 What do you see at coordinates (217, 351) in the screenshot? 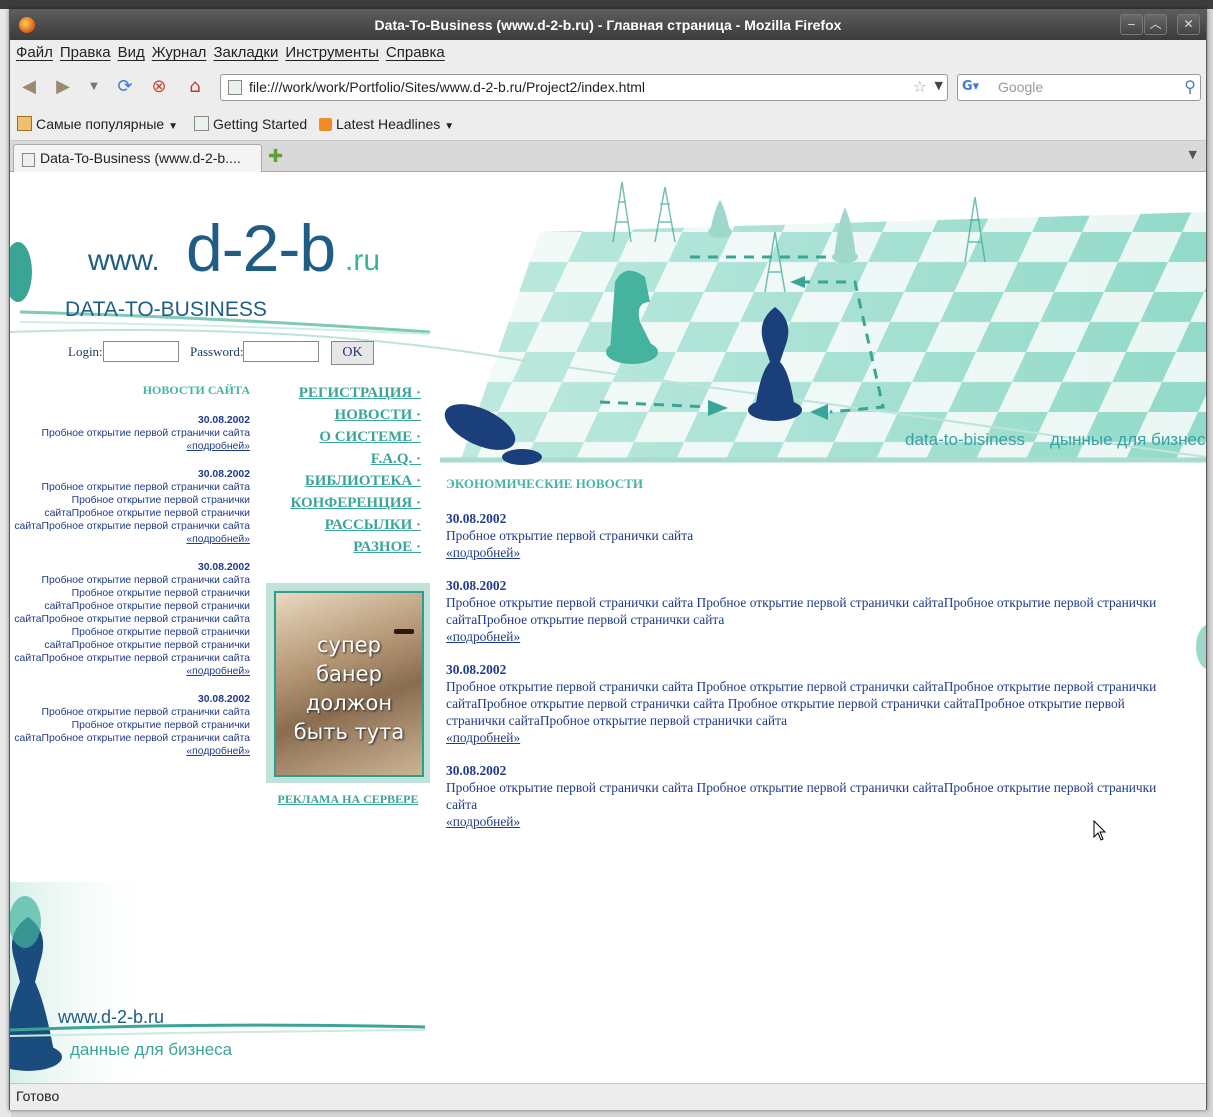
I see `password-label: Password:` at bounding box center [217, 351].